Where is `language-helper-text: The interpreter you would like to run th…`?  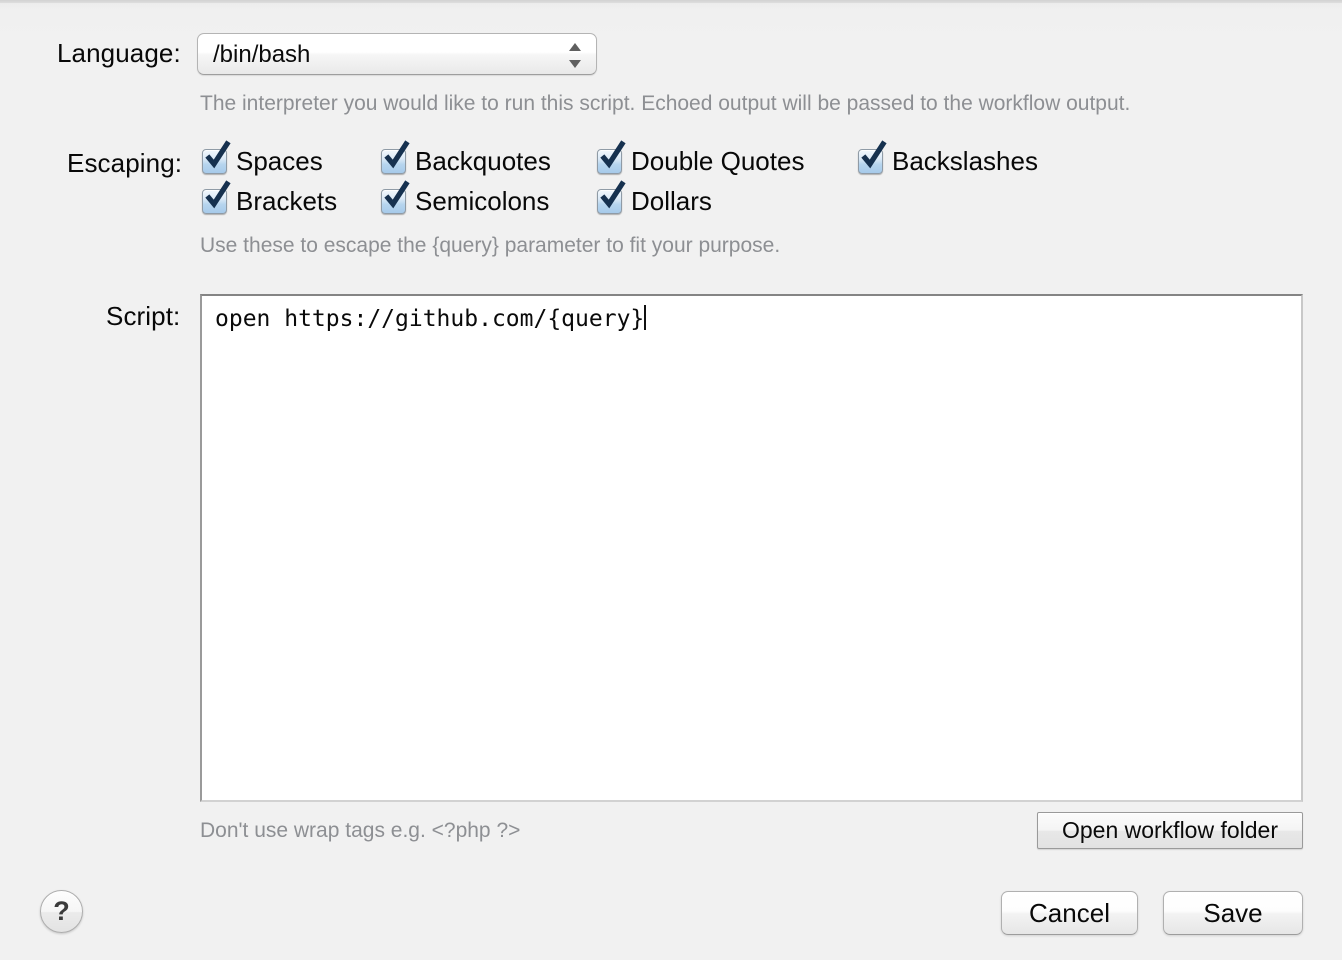 language-helper-text: The interpreter you would like to run th… is located at coordinates (665, 103).